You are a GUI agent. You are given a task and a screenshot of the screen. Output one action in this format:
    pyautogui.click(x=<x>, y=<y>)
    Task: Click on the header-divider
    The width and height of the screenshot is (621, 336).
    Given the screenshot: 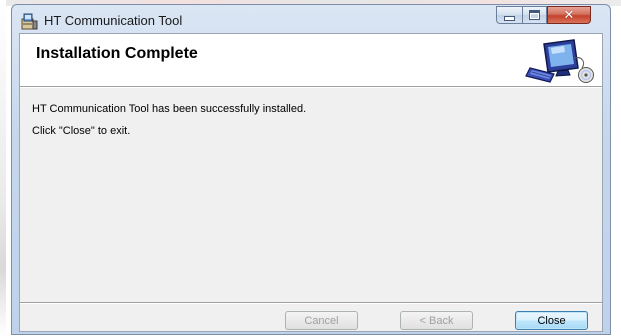 What is the action you would take?
    pyautogui.click(x=311, y=87)
    